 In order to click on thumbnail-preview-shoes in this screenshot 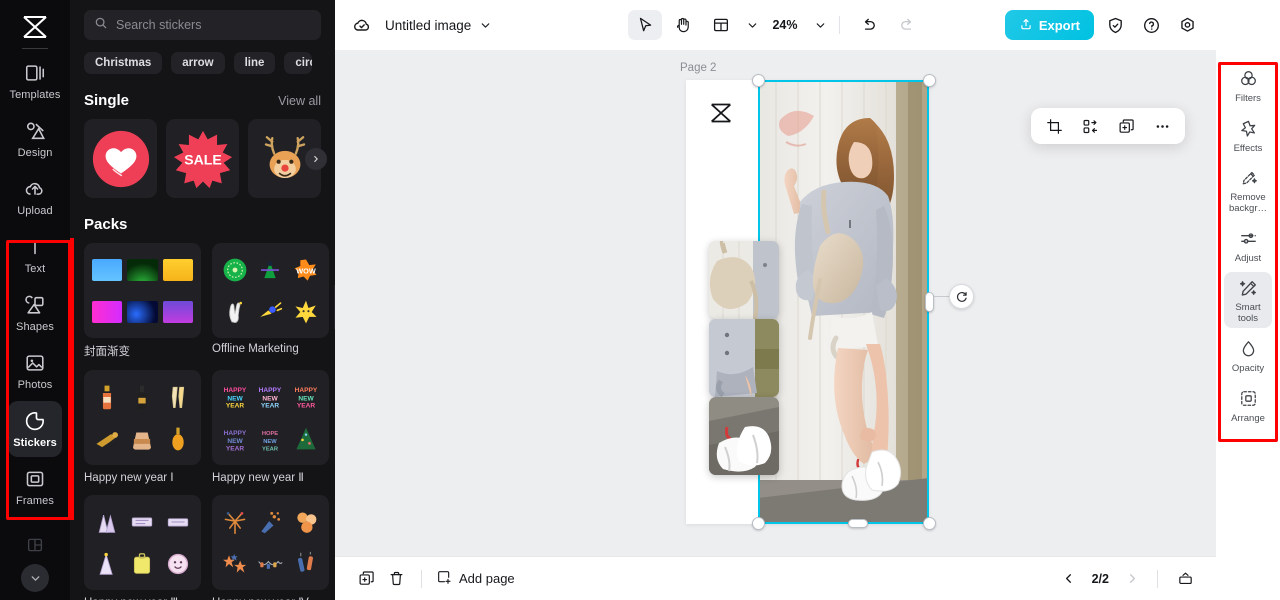, I will do `click(744, 436)`.